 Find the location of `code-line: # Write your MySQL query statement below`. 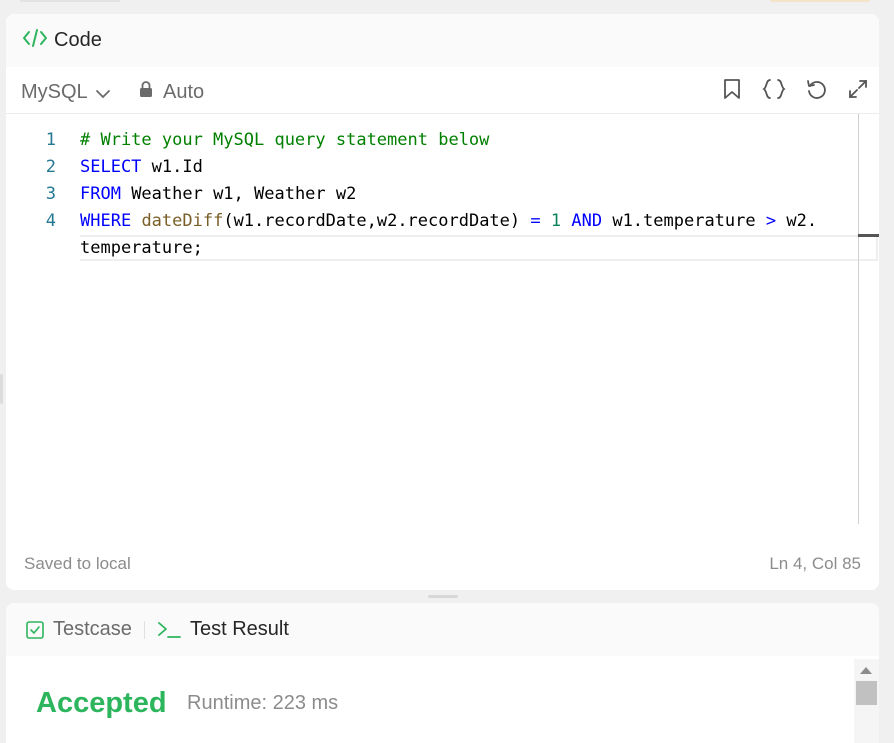

code-line: # Write your MySQL query statement below is located at coordinates (470, 140).